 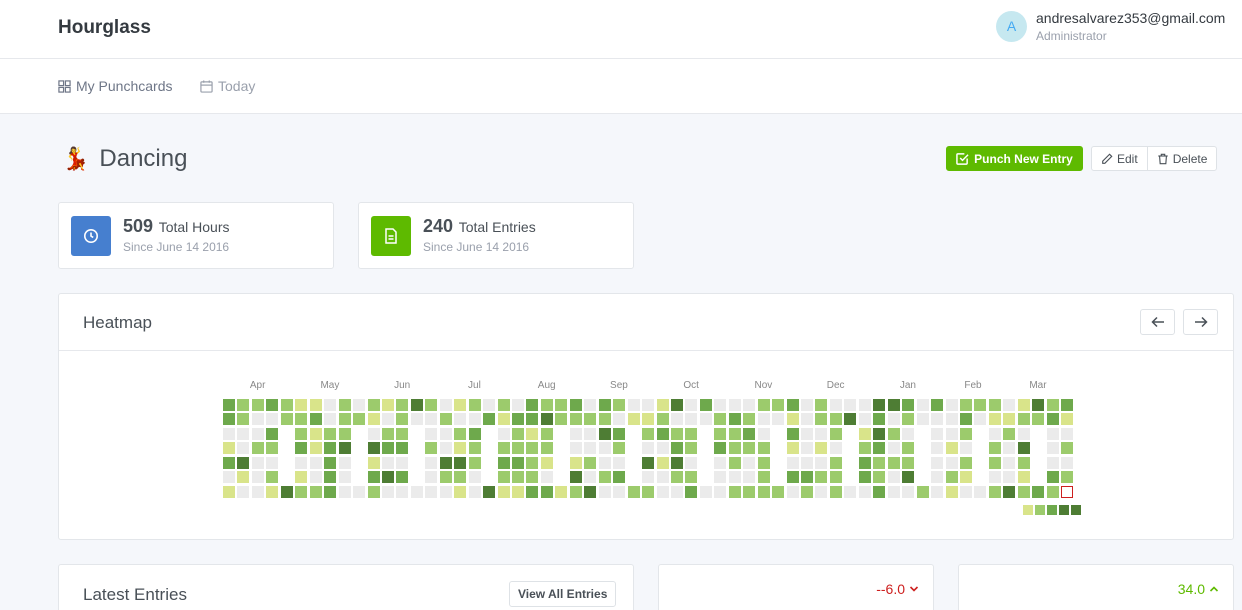 What do you see at coordinates (1014, 158) in the screenshot?
I see `punch-new-entry-button: Punch New Entry` at bounding box center [1014, 158].